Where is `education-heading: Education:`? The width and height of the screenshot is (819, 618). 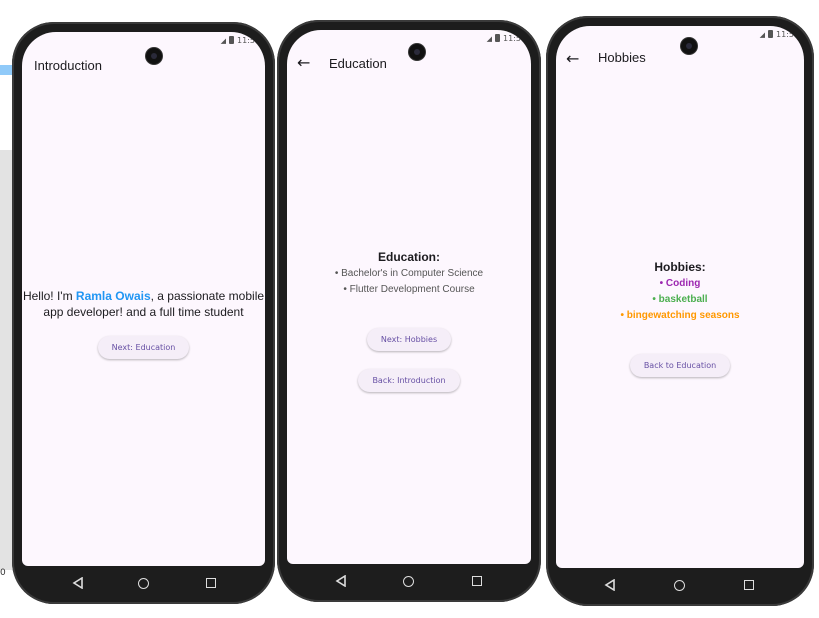
education-heading: Education: is located at coordinates (409, 257).